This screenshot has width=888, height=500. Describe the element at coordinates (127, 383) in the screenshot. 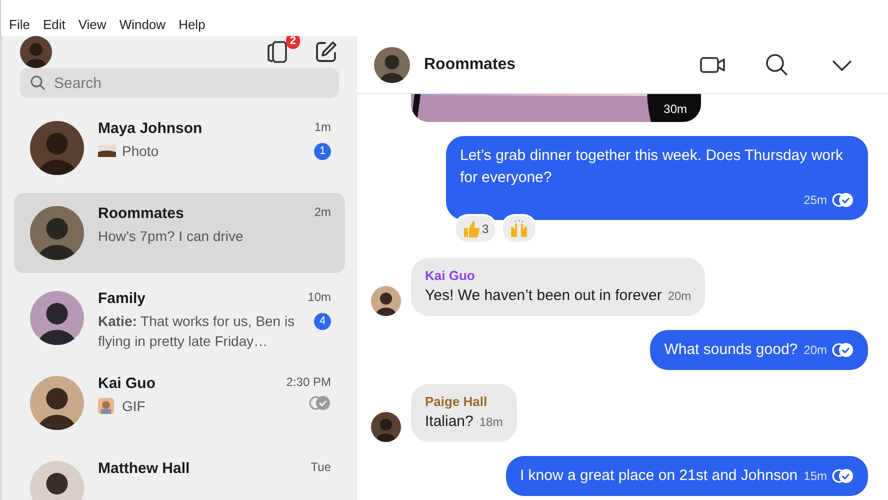

I see `contact-name: Kai Guo` at that location.